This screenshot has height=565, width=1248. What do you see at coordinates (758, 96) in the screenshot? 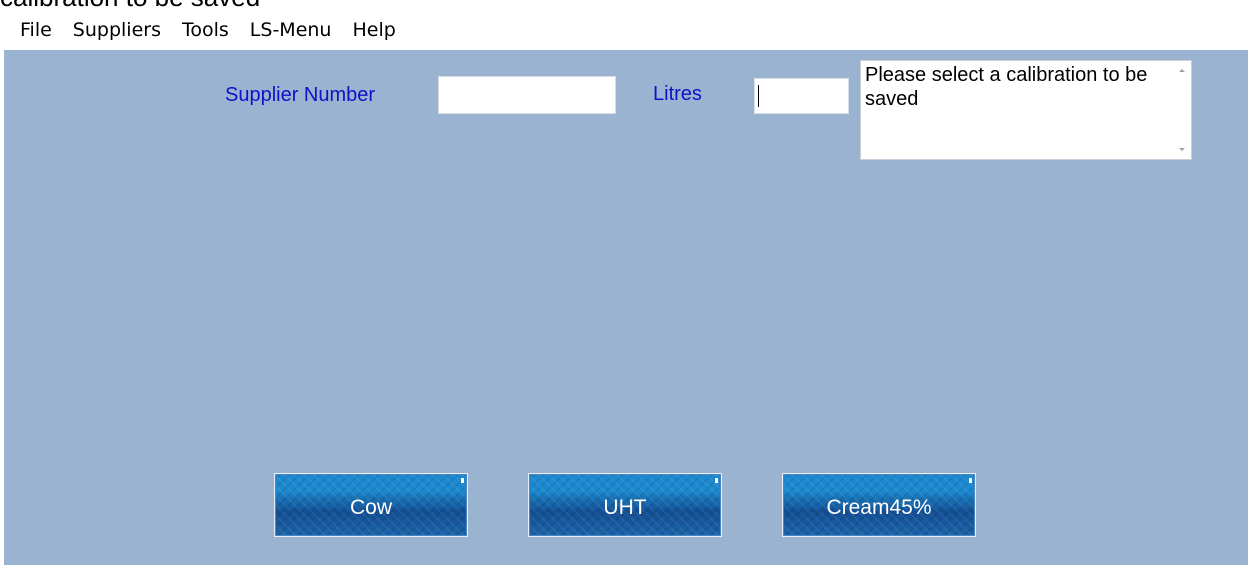
I see `text-caret` at bounding box center [758, 96].